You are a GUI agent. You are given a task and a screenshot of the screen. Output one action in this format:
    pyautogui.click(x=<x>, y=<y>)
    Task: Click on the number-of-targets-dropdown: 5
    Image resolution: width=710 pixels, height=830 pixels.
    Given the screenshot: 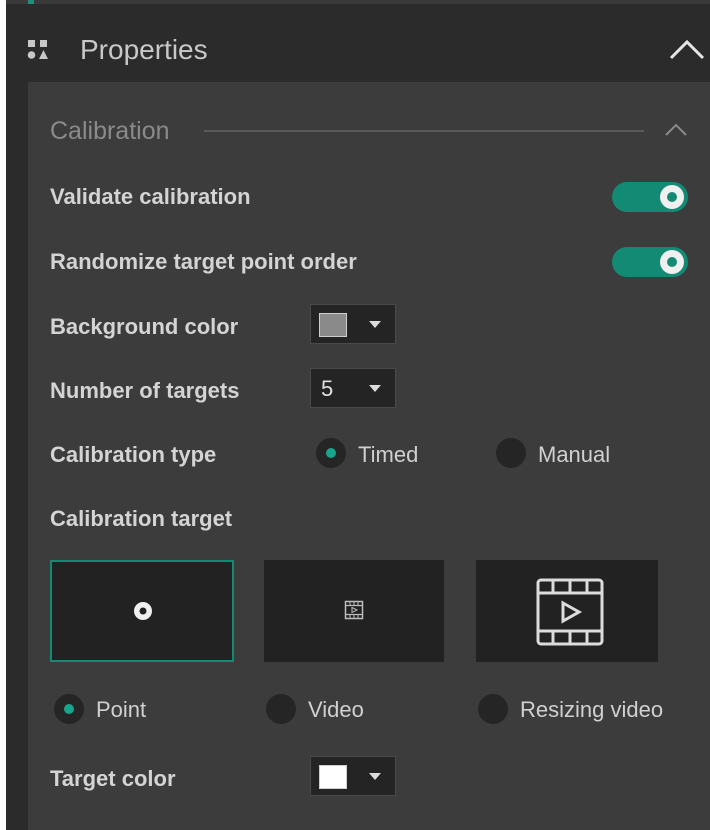 What is the action you would take?
    pyautogui.click(x=353, y=388)
    